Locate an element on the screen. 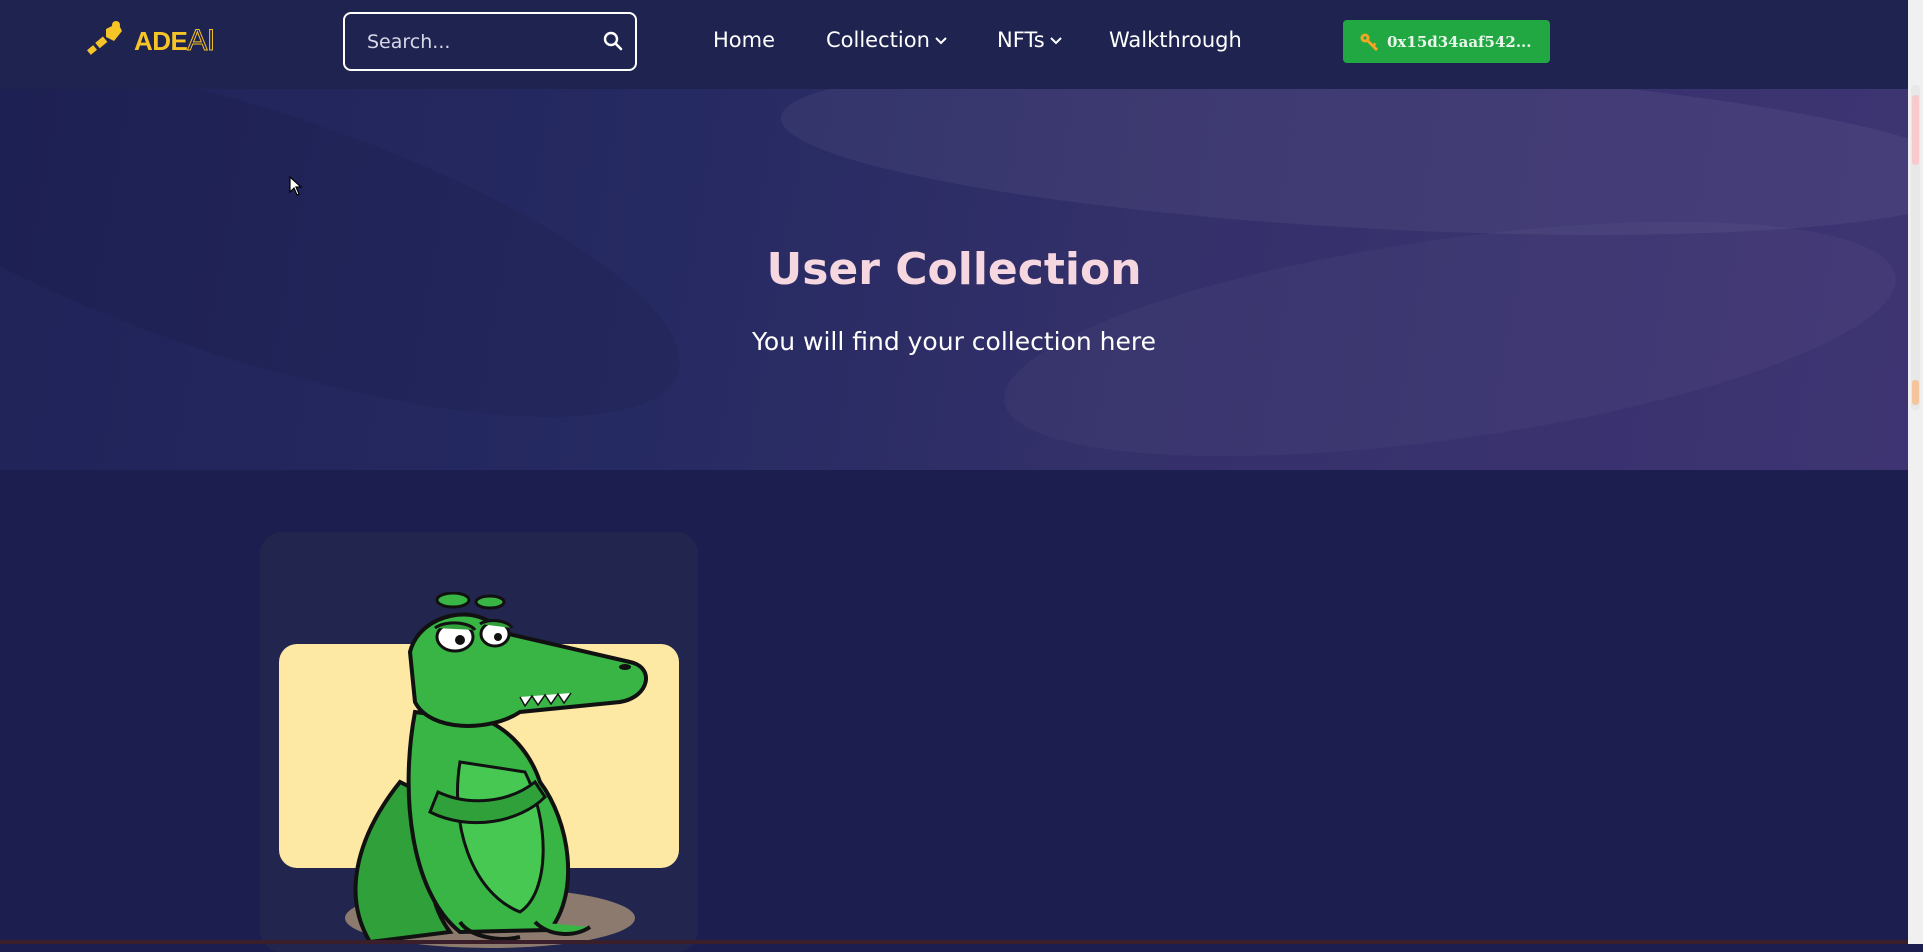  key-icon is located at coordinates (1369, 42).